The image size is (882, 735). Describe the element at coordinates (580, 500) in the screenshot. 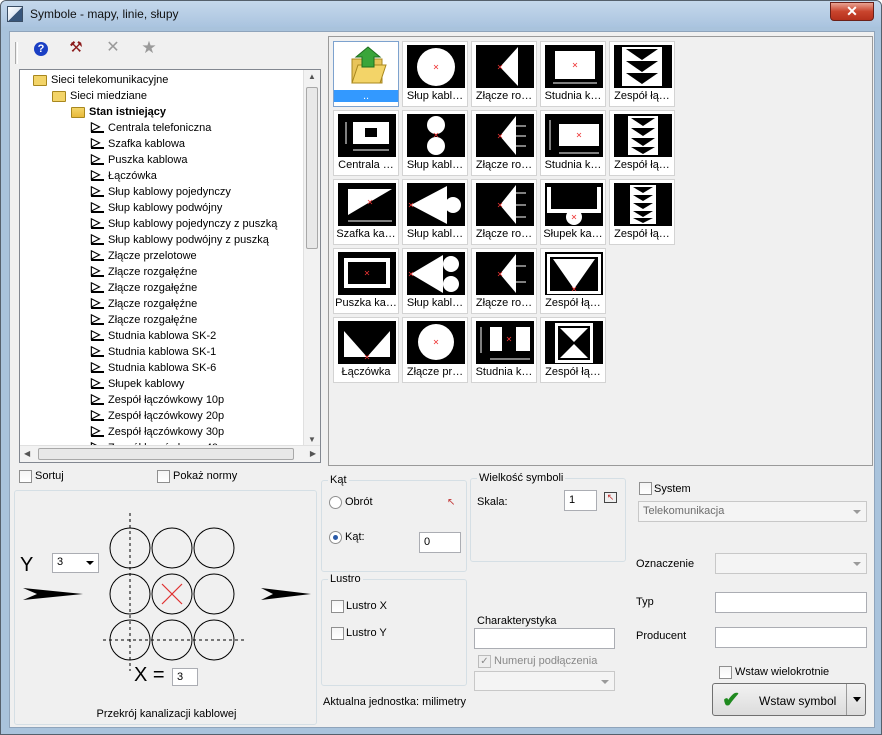

I see `scale-input: 1` at that location.